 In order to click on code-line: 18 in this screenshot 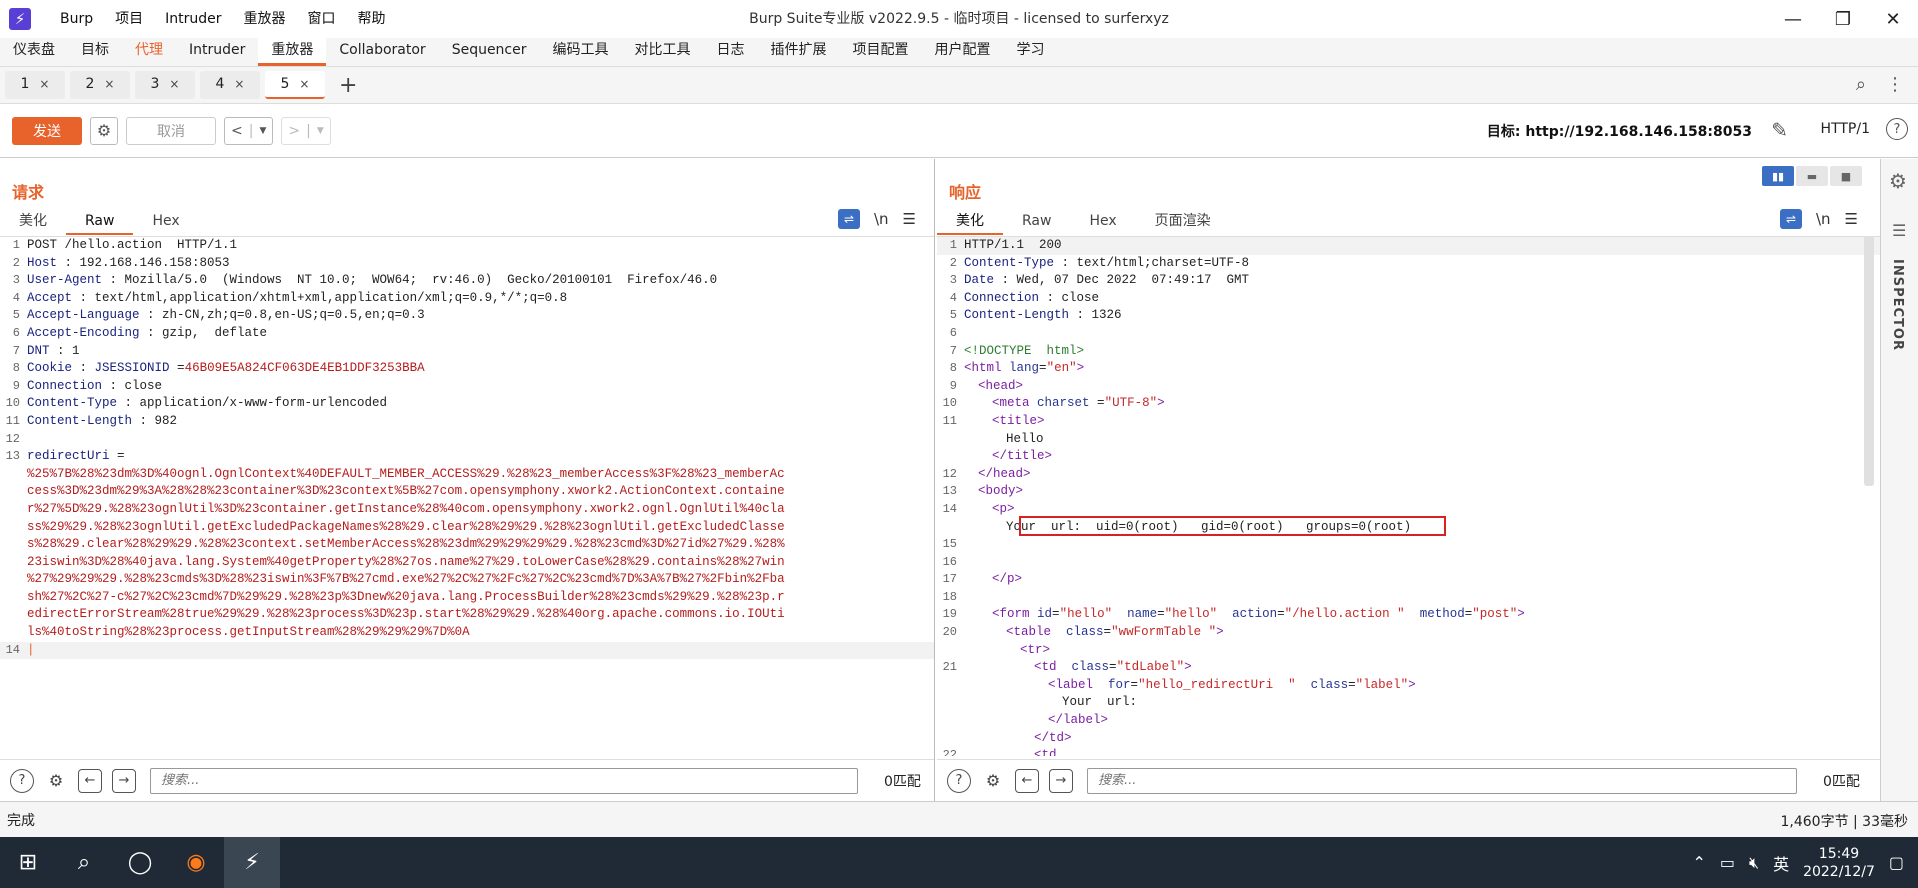, I will do `click(1408, 598)`.